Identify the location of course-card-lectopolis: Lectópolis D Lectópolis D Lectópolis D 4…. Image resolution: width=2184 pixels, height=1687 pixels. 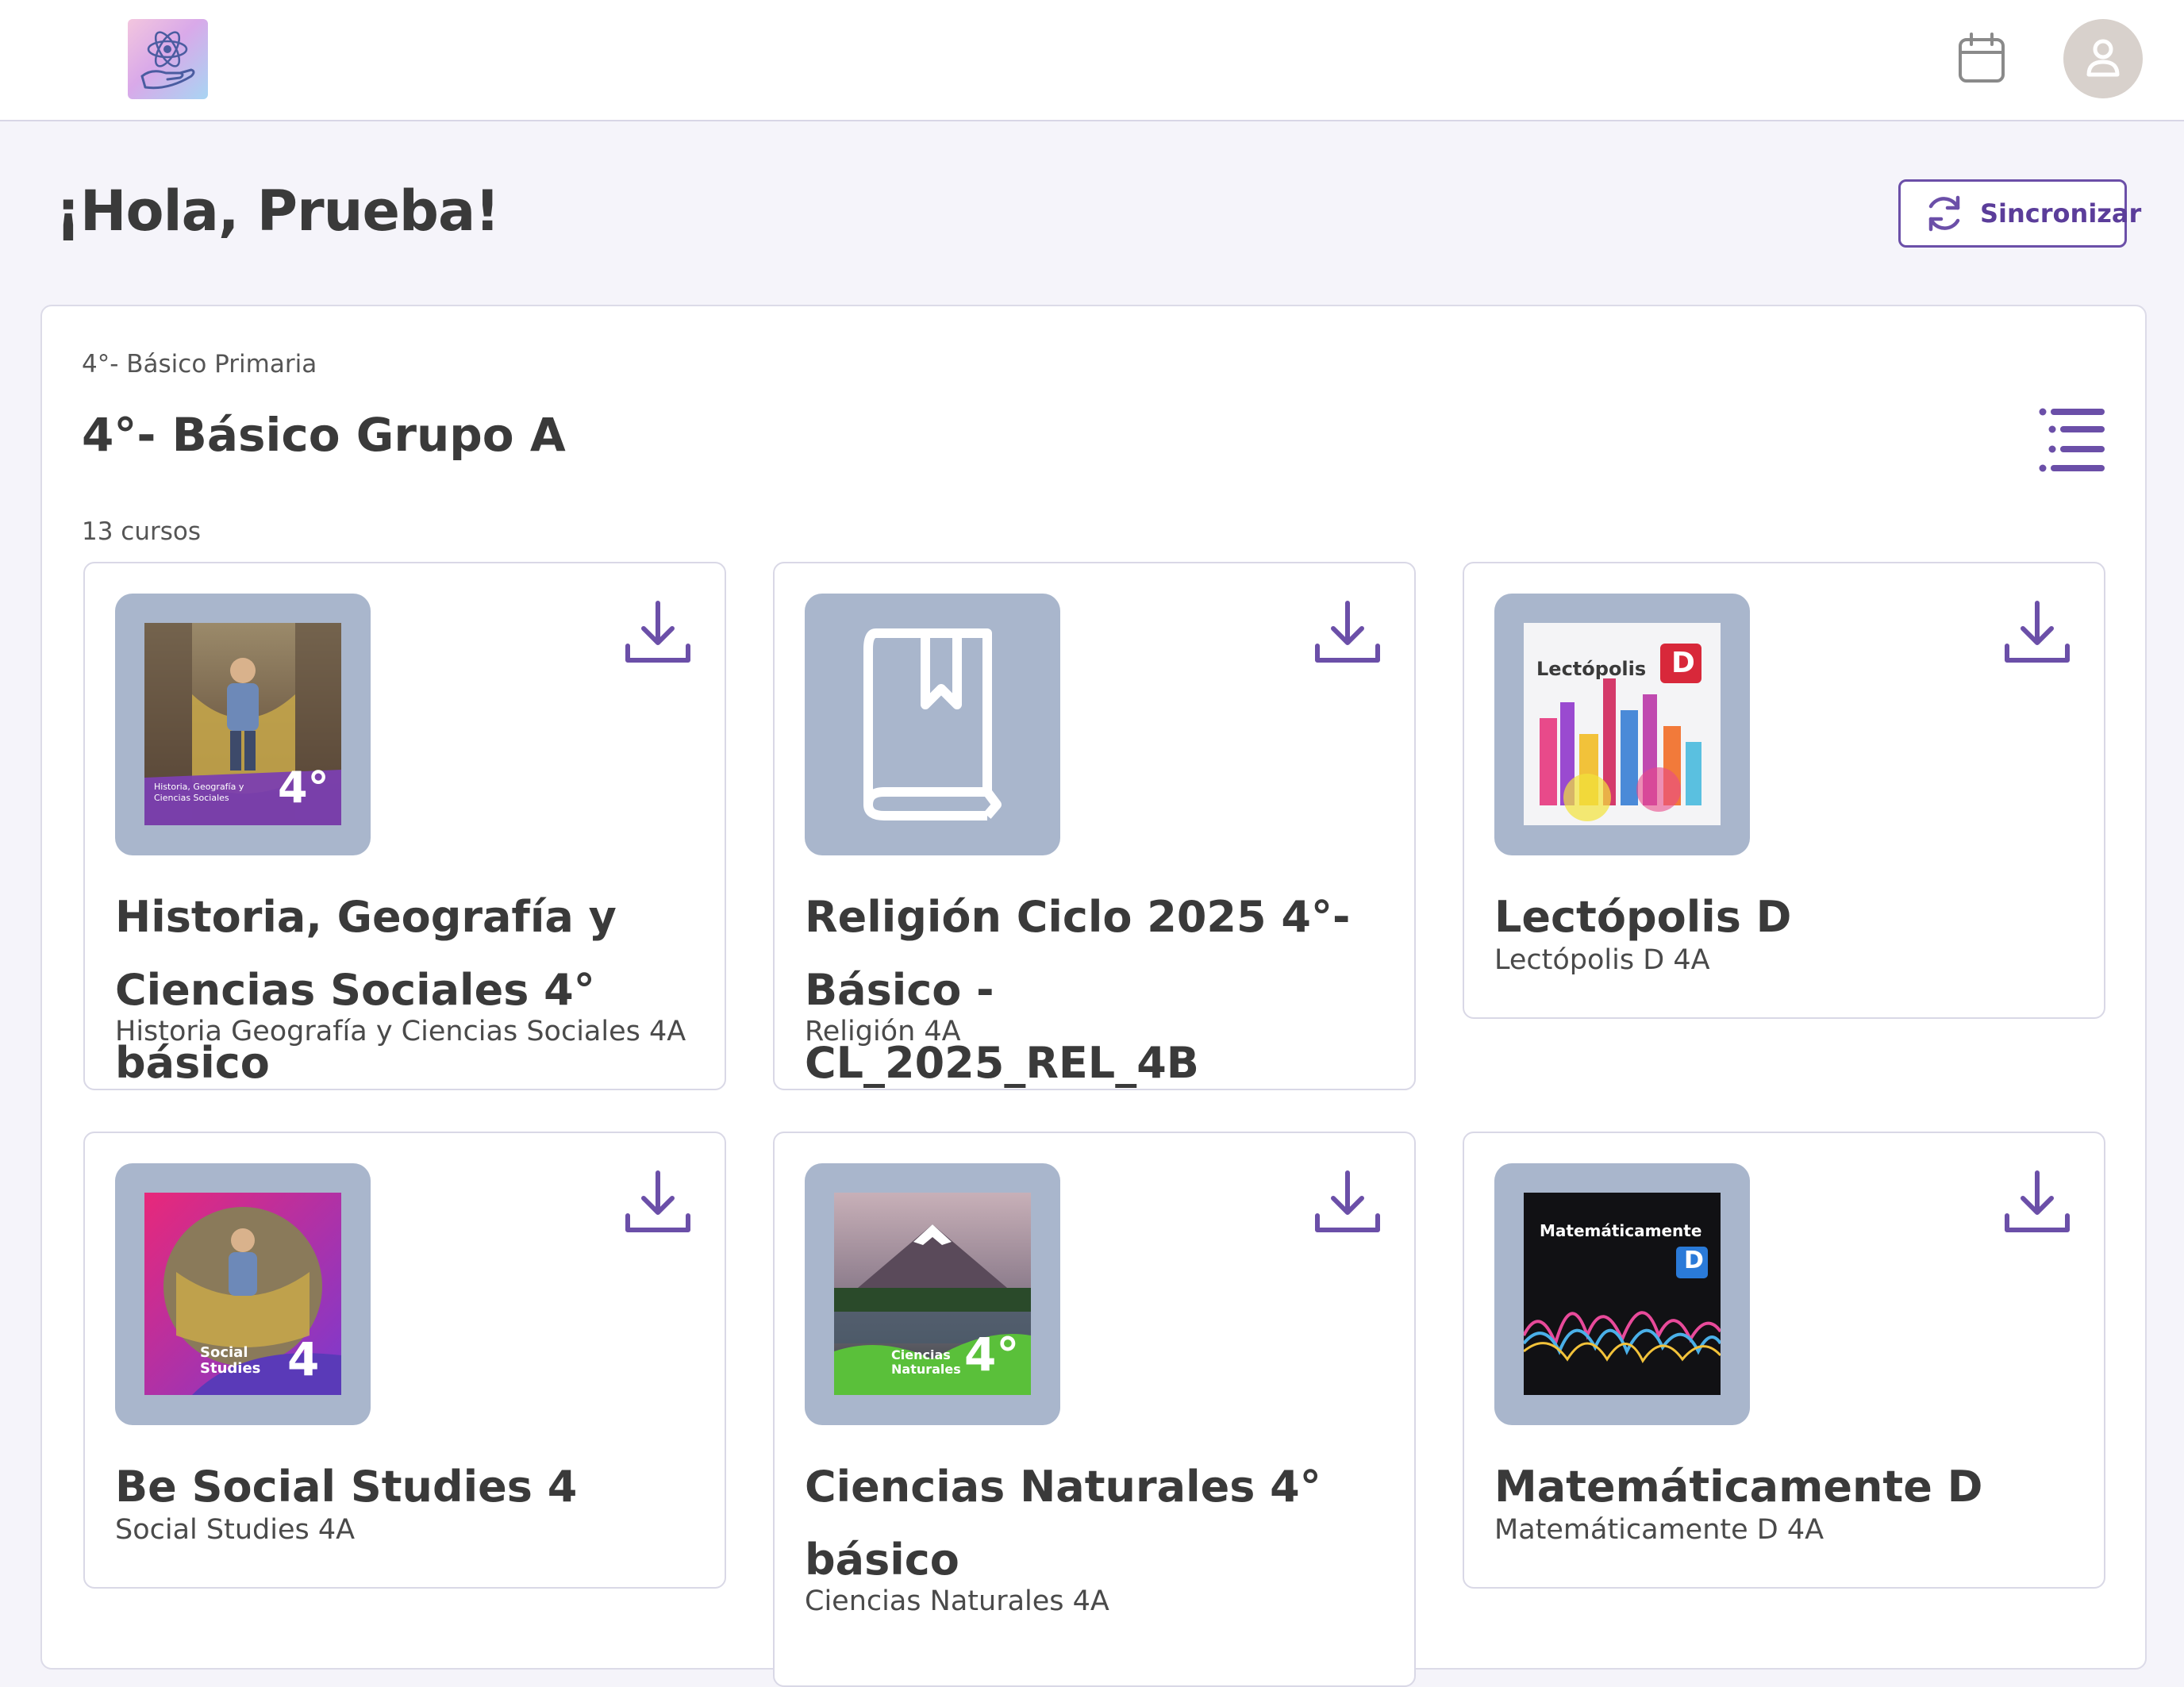
(1784, 790).